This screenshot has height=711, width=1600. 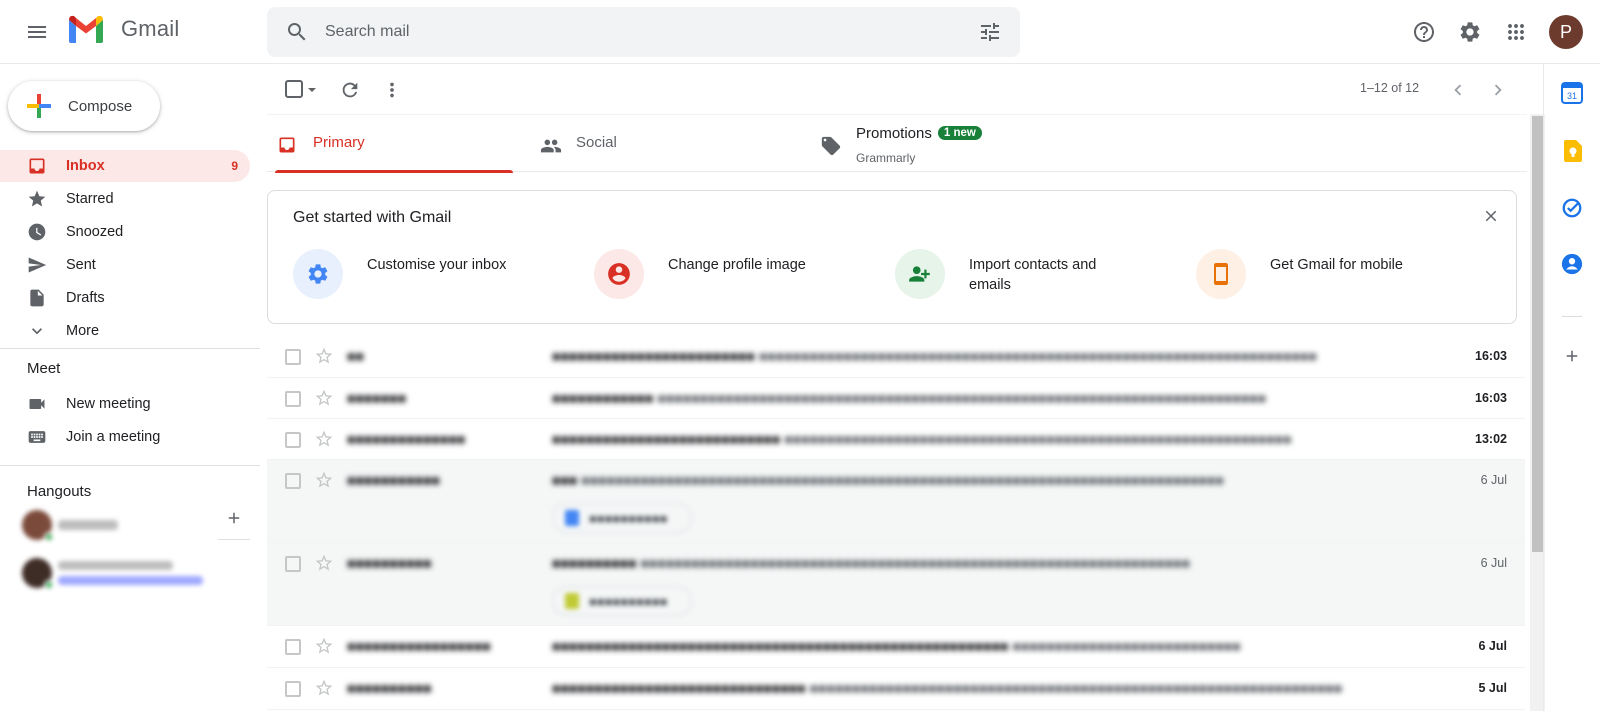 I want to click on hangouts-contact-row, so click(x=112, y=574).